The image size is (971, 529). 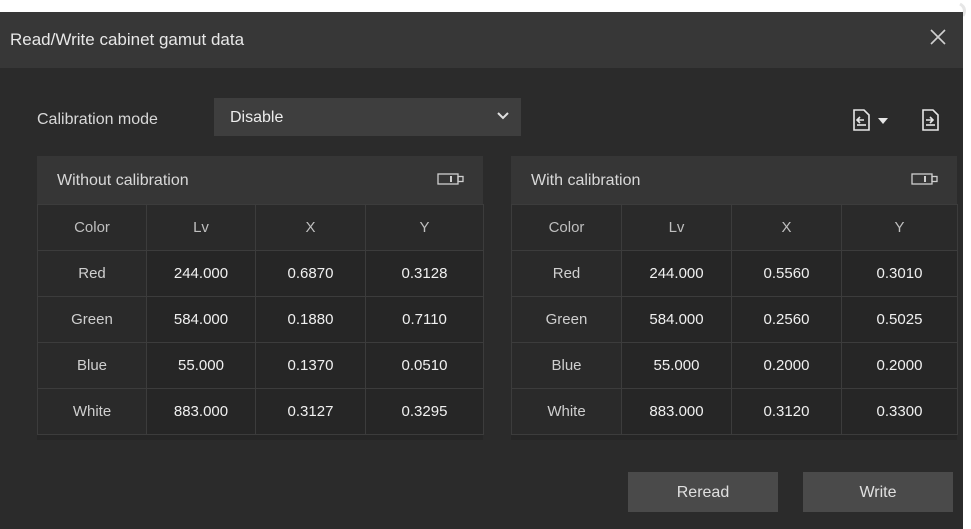 I want to click on table-row: Blue 55.000 0.2000 0.2000, so click(x=734, y=365).